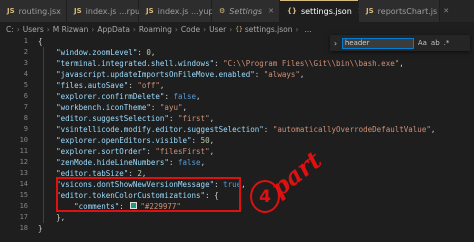 This screenshot has height=242, width=474. Describe the element at coordinates (190, 29) in the screenshot. I see `breadcrumb-item: Code` at that location.